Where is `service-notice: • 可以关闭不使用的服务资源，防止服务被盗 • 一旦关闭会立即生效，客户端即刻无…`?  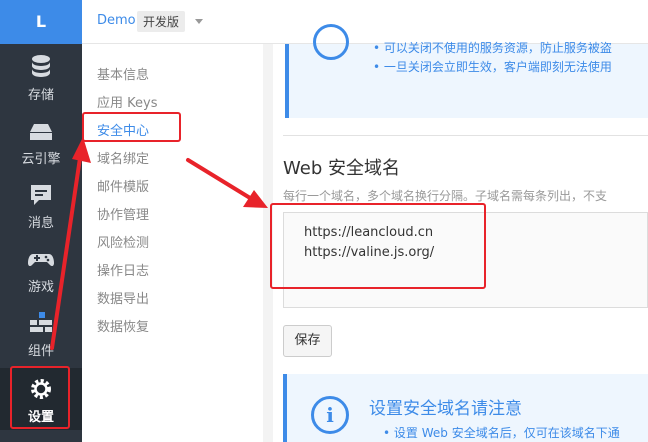
service-notice: • 可以关闭不使用的服务资源，防止服务被盗 • 一旦关闭会立即生效，客户端即刻无… is located at coordinates (466, 71).